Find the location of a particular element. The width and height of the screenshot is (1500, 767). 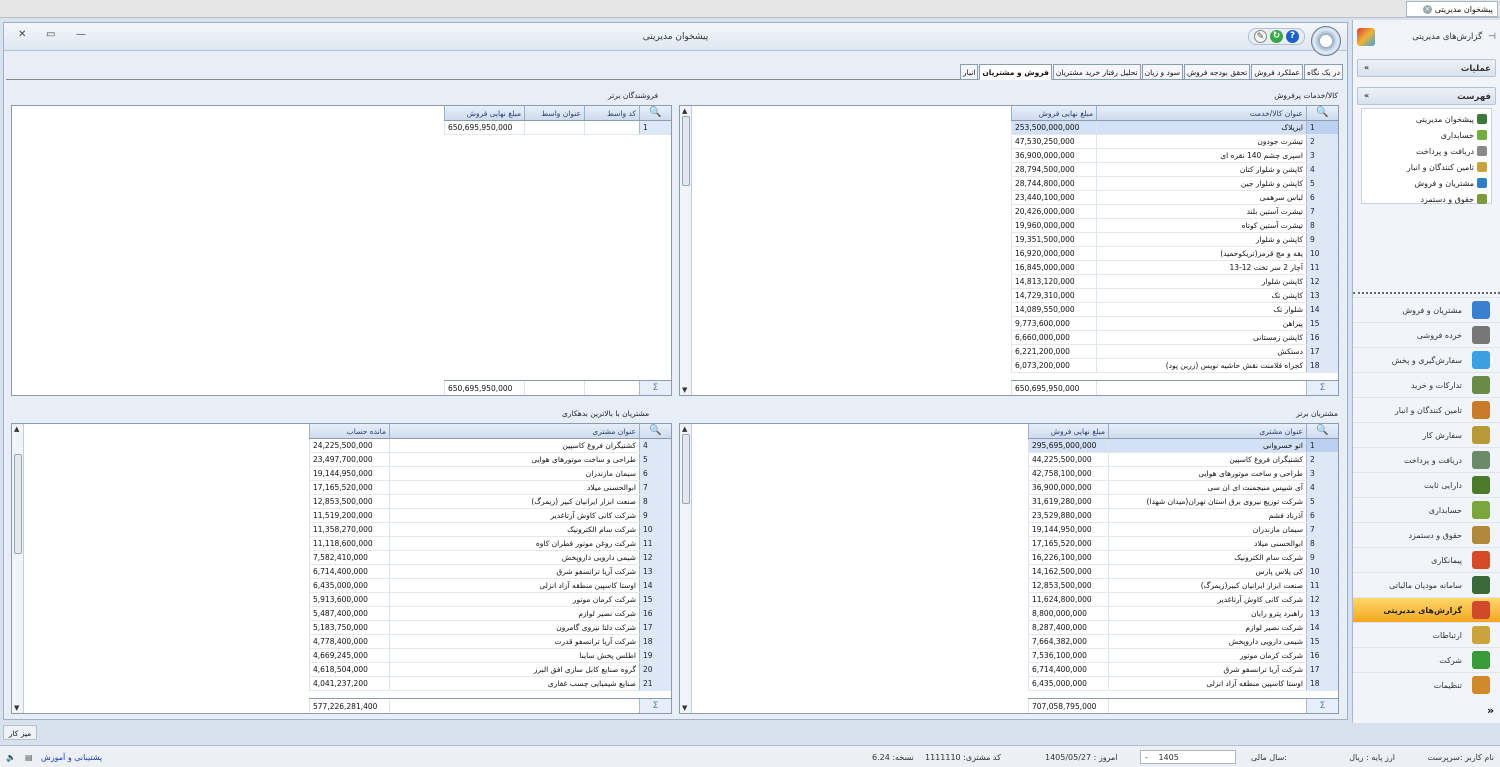

table-row: 10 یقه و مچ قرمز(تریکوحمید) 16,920,000,000 is located at coordinates (1174, 254).